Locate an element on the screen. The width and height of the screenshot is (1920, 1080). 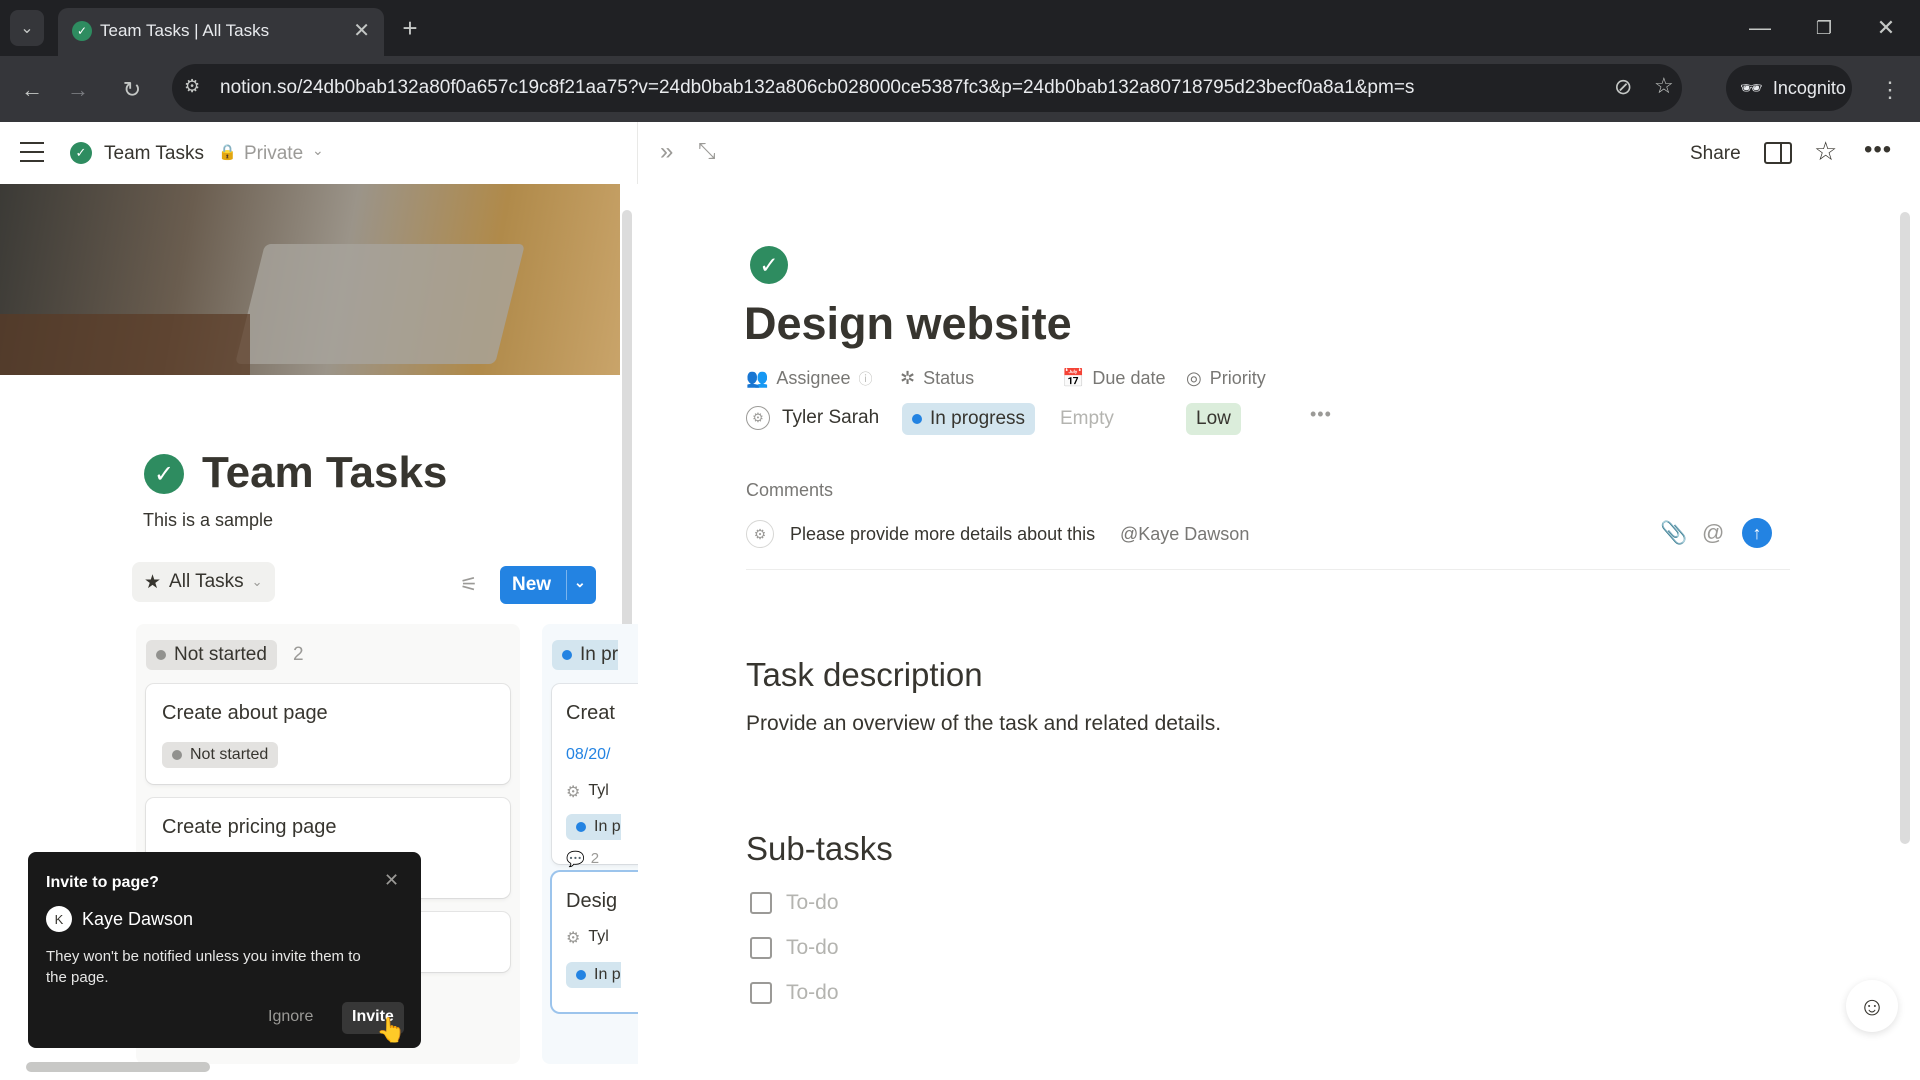
due-date-property-label: 📅 Due date is located at coordinates (1113, 378).